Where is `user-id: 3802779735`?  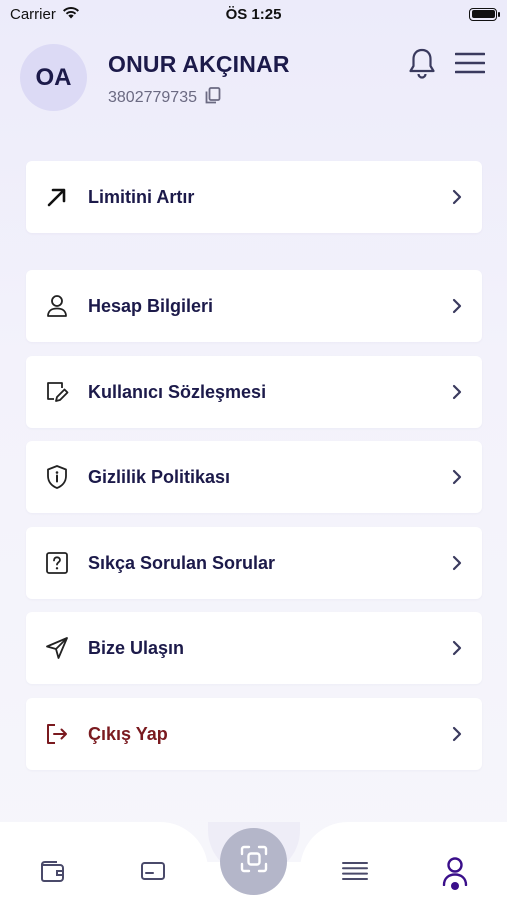 user-id: 3802779735 is located at coordinates (152, 97).